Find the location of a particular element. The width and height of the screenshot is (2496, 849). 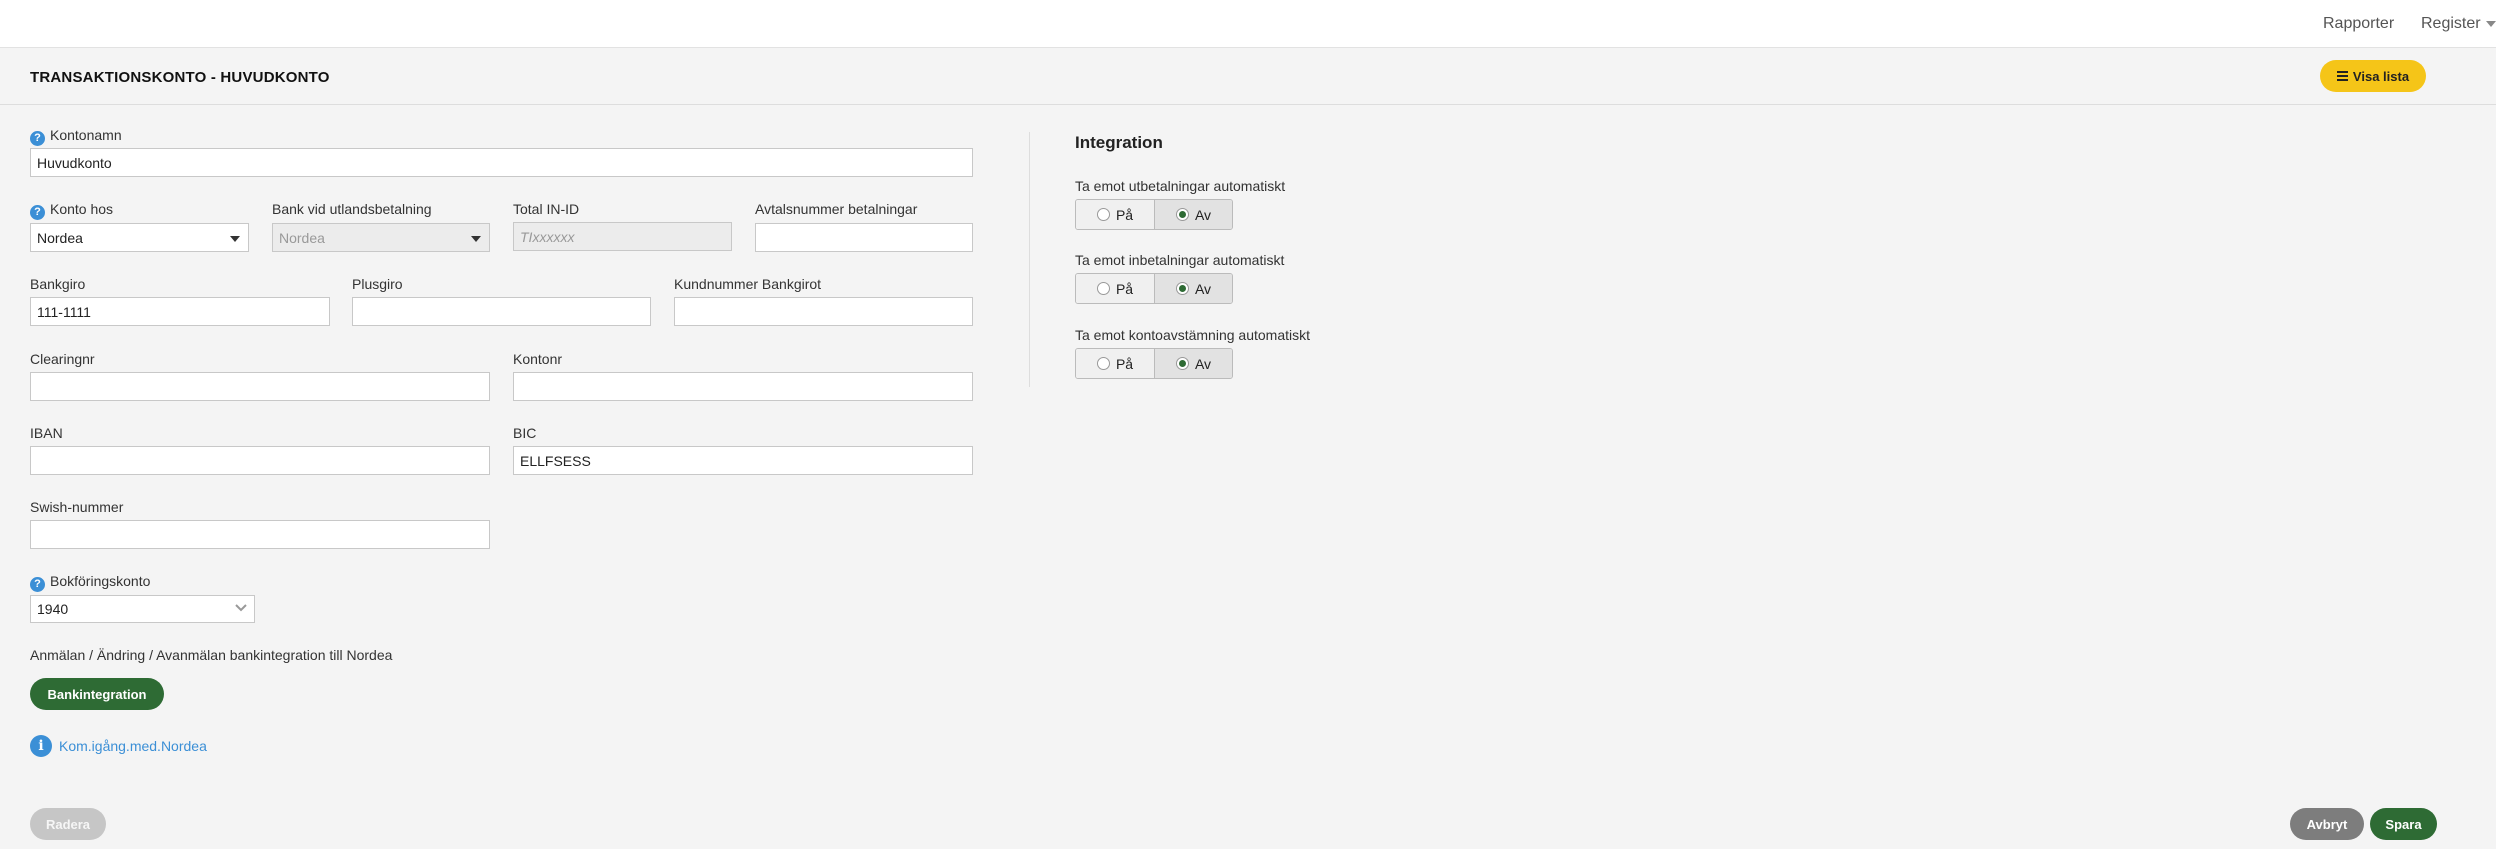

kom-igang-label: Kom.igång.med.Nordea is located at coordinates (133, 746).